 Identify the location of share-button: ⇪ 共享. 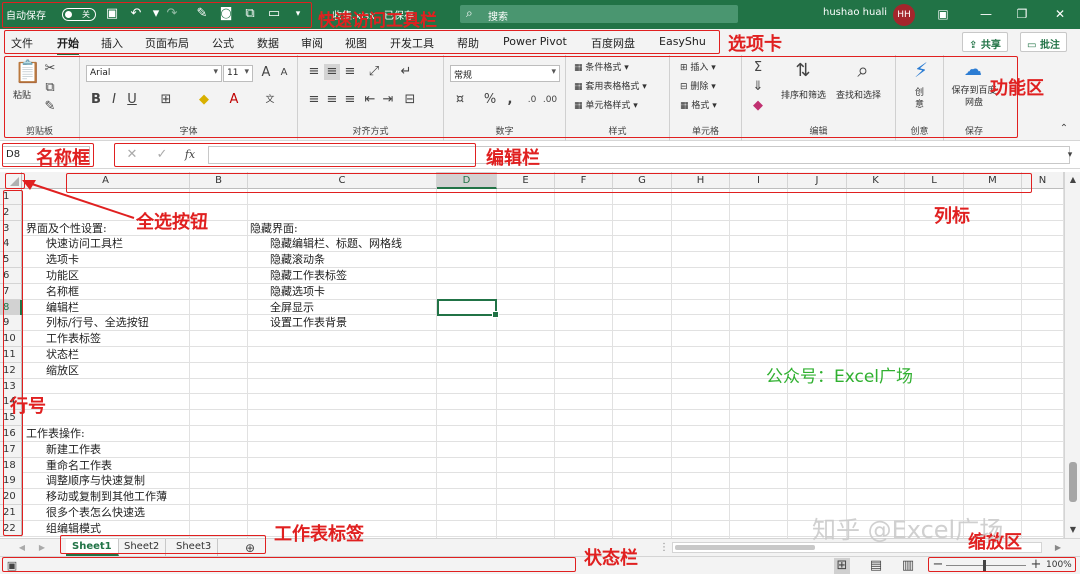
(985, 42).